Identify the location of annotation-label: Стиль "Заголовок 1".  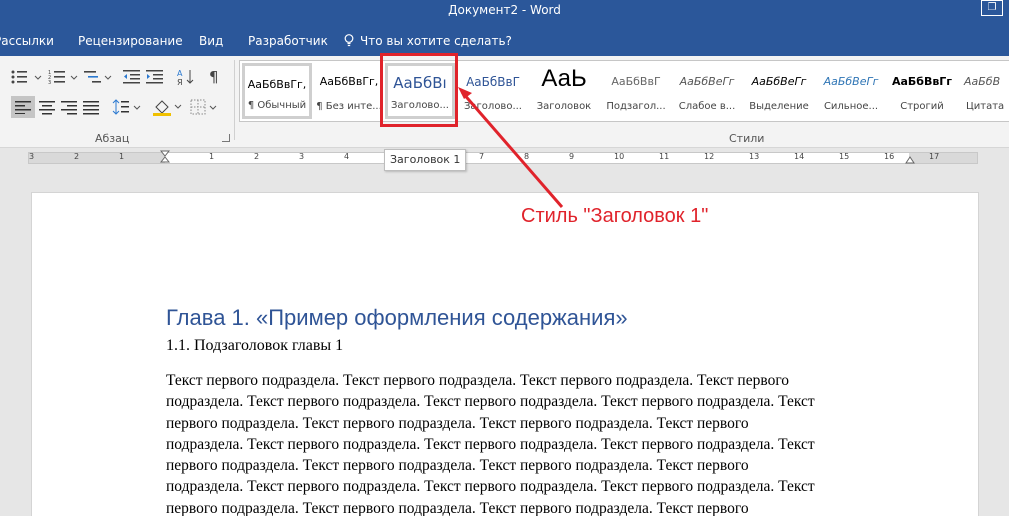
(615, 216).